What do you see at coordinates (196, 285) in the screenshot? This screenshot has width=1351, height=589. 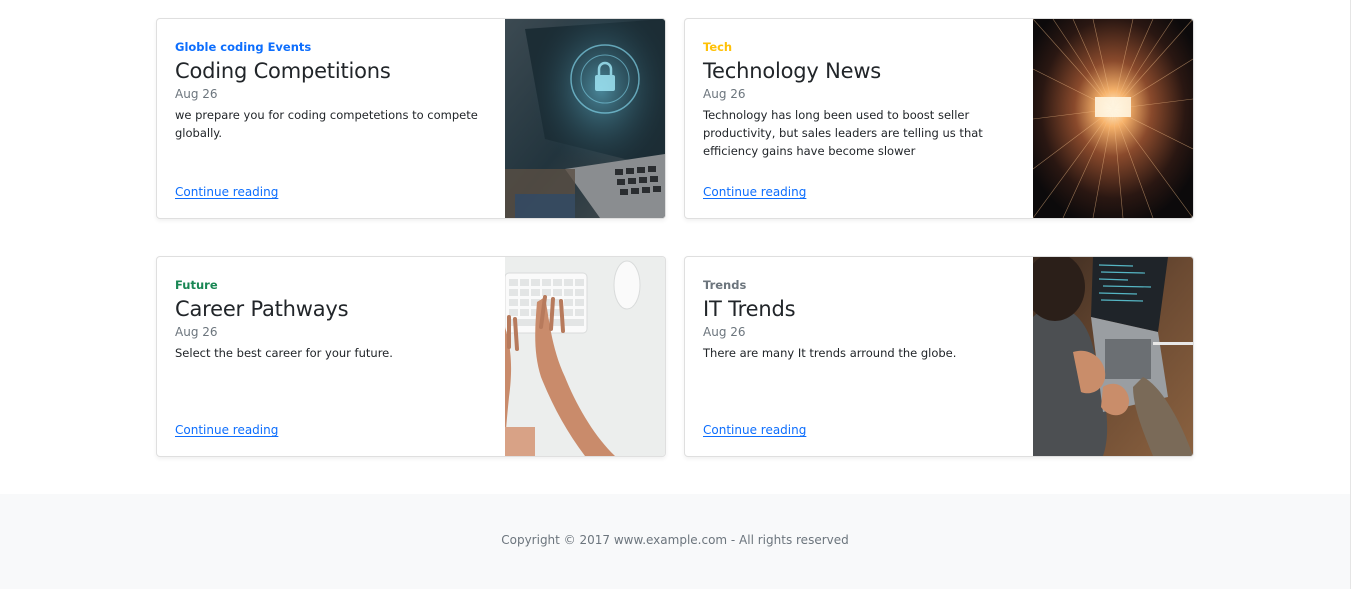 I see `post-category: Future` at bounding box center [196, 285].